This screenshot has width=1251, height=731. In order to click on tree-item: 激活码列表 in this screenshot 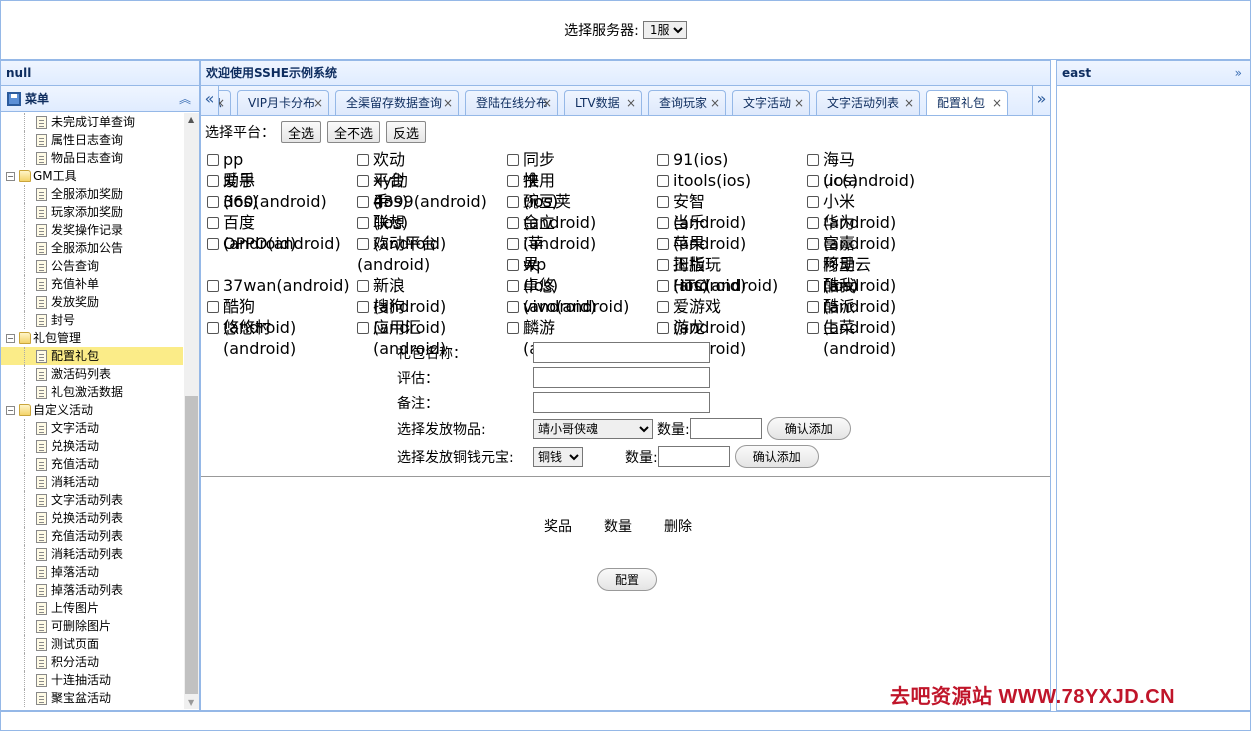, I will do `click(92, 374)`.